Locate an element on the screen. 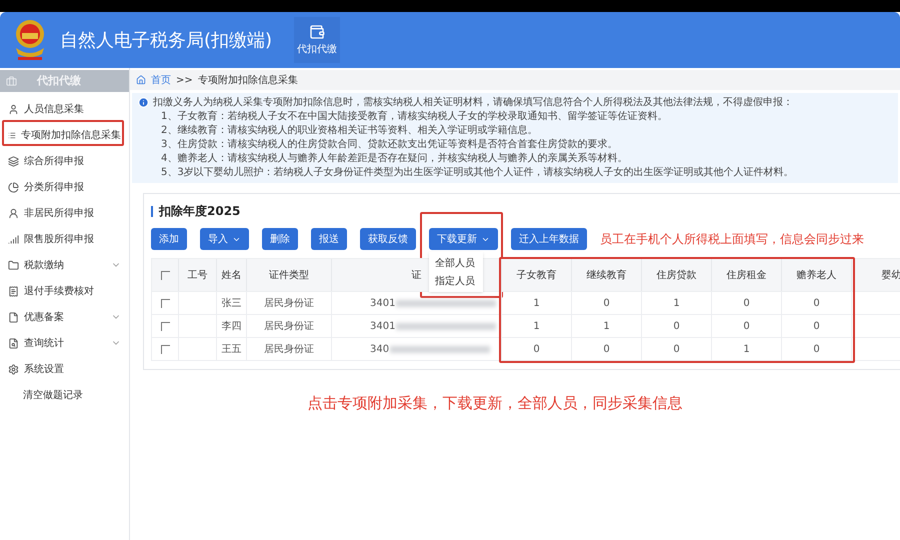  pie-chart-icon is located at coordinates (13, 187).